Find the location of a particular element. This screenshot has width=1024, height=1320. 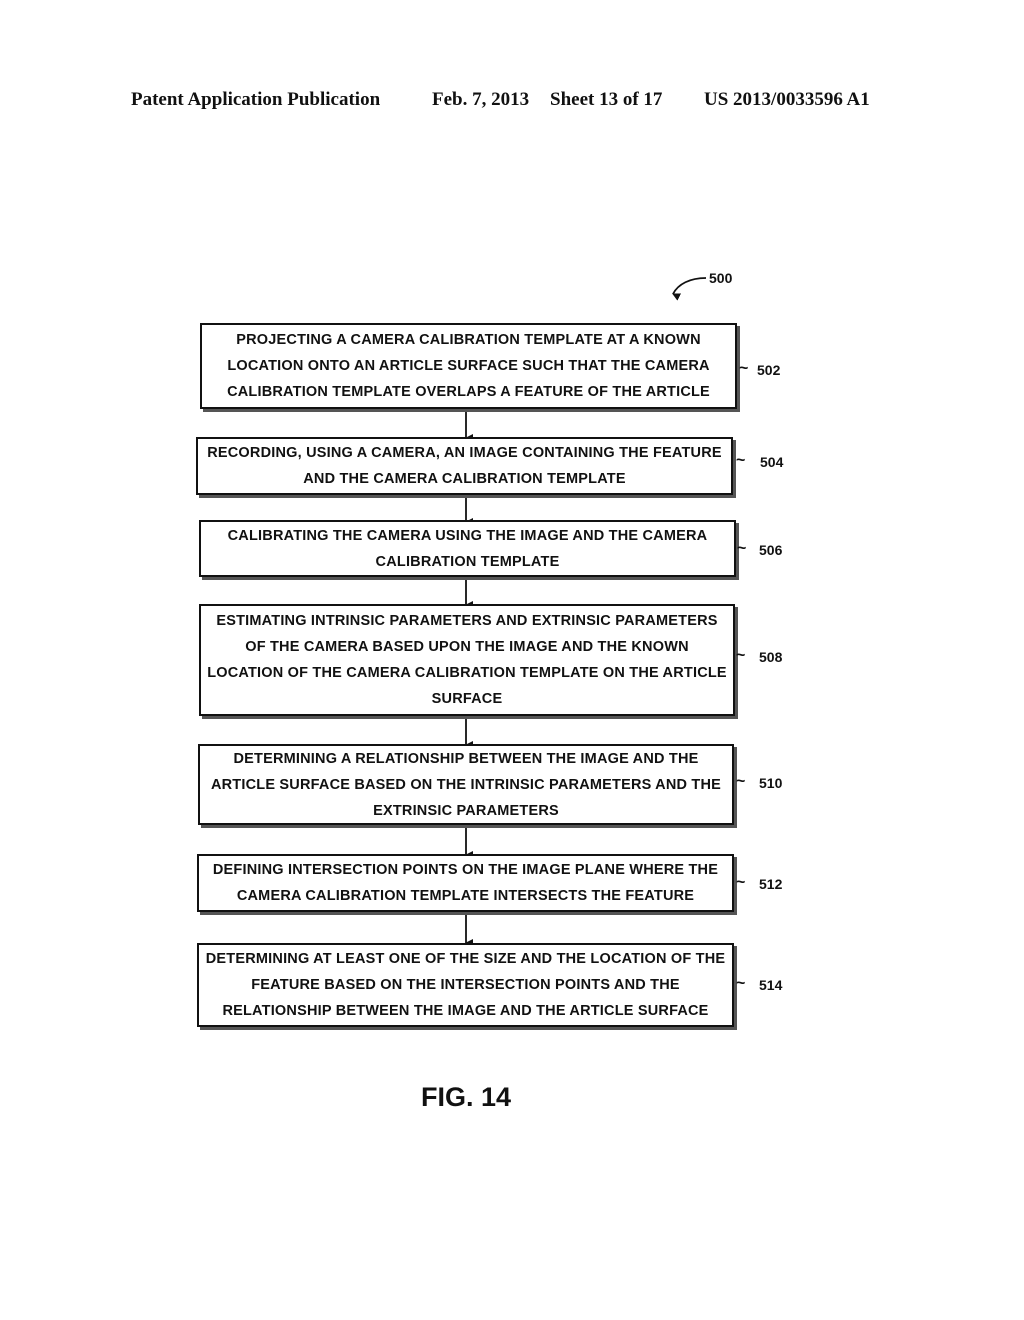

leader-tilde-502: ~ is located at coordinates (744, 368).